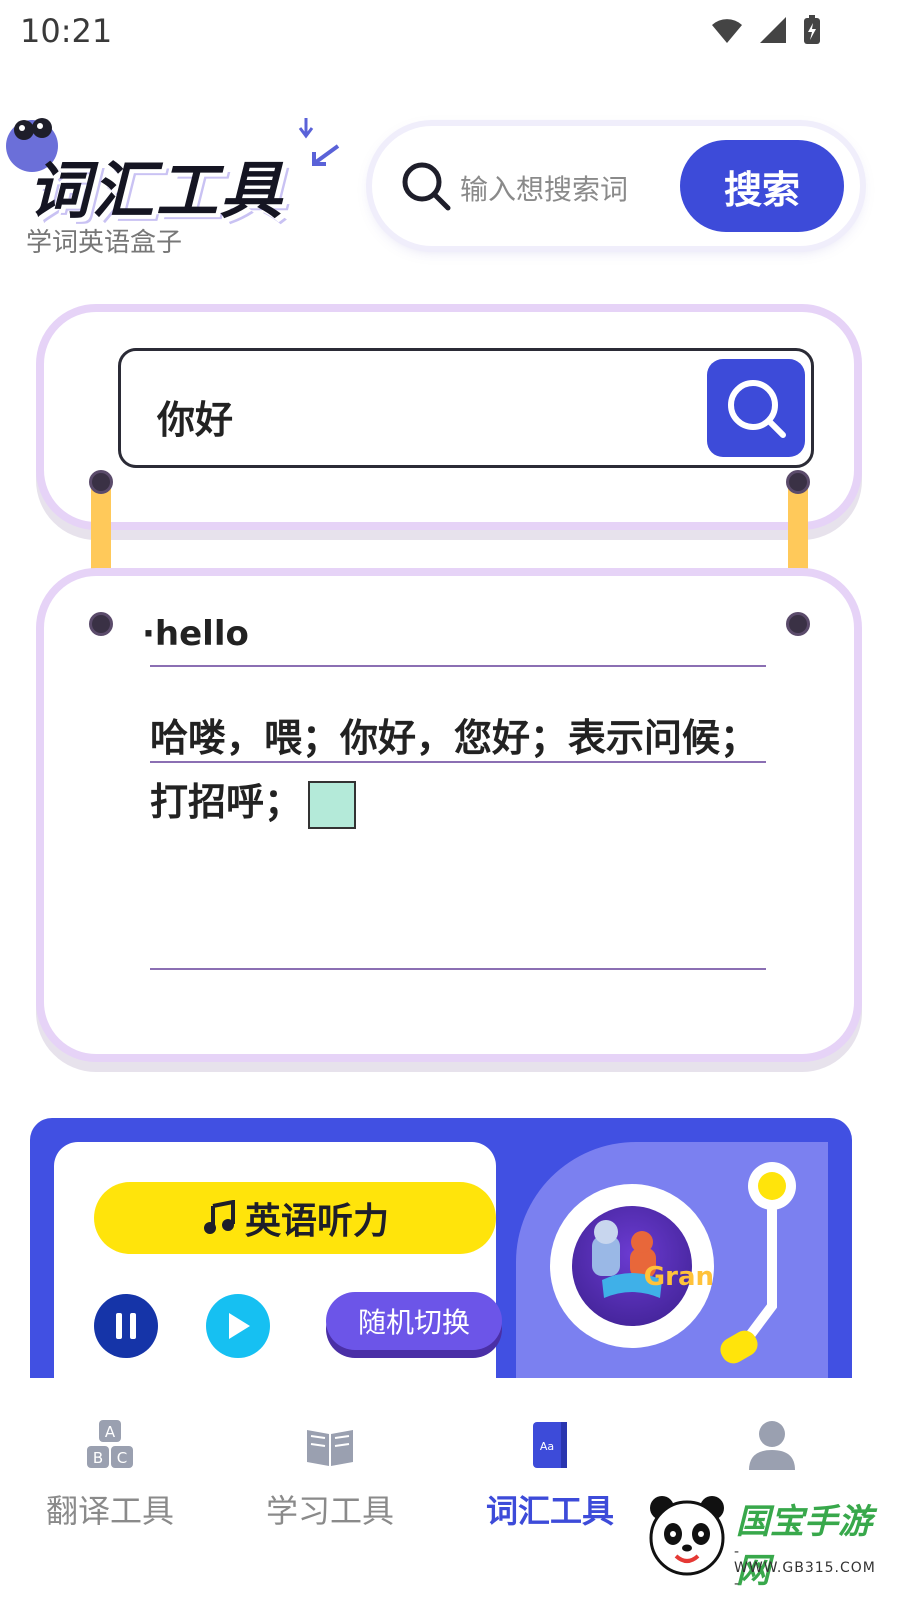  I want to click on nav-item-vocabulary: Aa 词汇工具, so click(550, 1475).